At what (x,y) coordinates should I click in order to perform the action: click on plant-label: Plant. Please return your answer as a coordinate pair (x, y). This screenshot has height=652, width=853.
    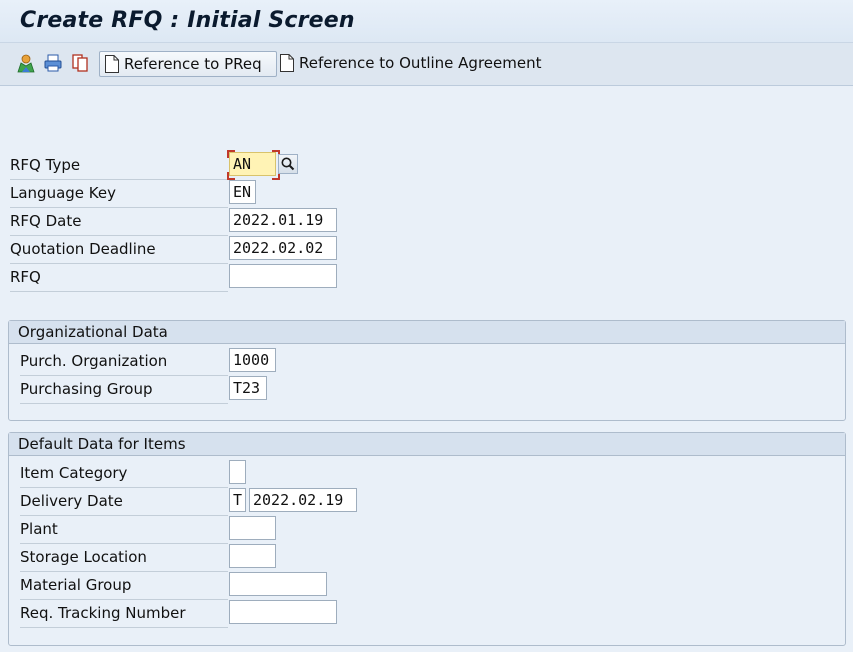
    Looking at the image, I should click on (124, 530).